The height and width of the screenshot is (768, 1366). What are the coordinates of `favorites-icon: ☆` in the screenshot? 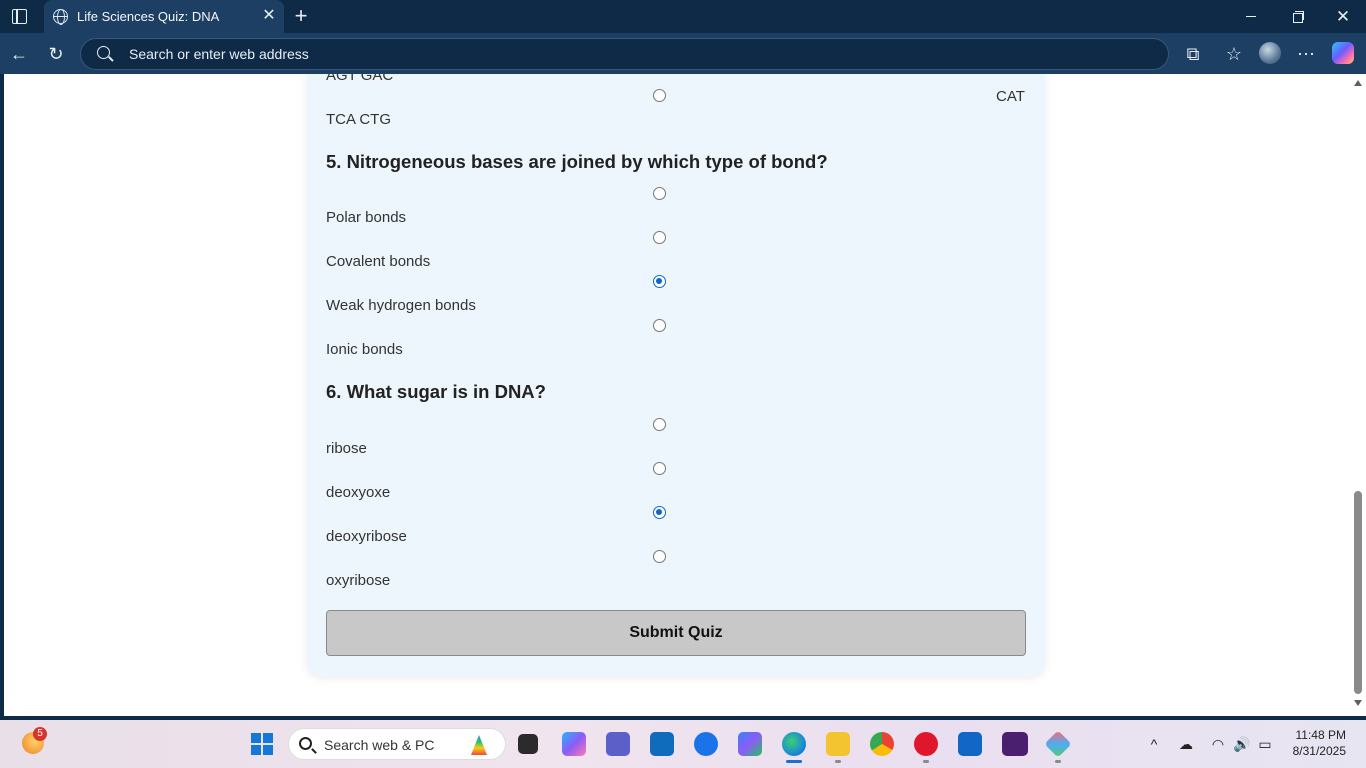 It's located at (1234, 54).